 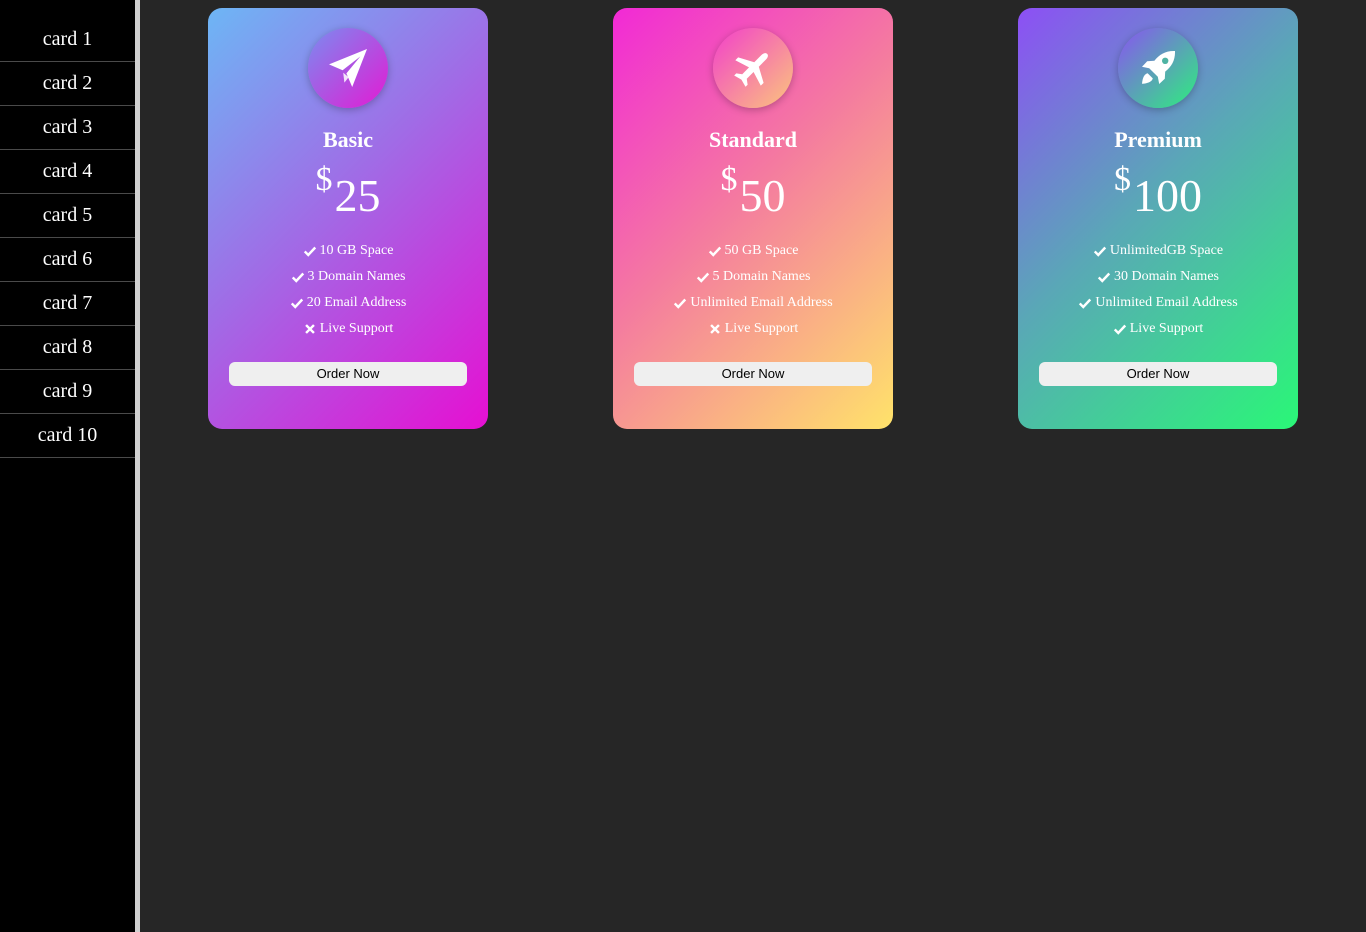 I want to click on rocket-icon, so click(x=1159, y=67).